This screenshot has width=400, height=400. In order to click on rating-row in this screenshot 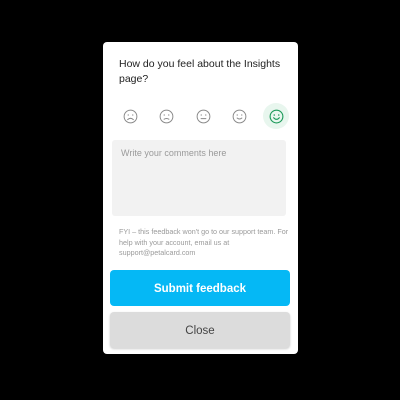, I will do `click(203, 116)`.